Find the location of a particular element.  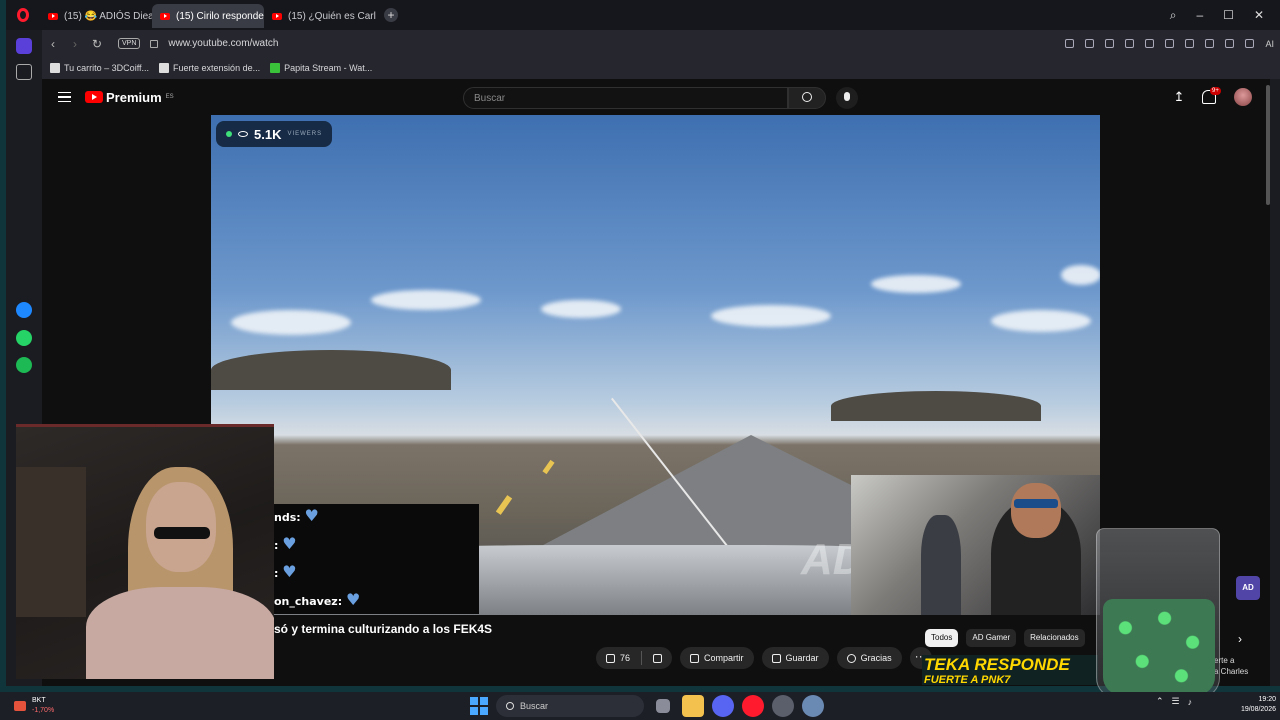

reload-button: ↻ is located at coordinates (97, 44).